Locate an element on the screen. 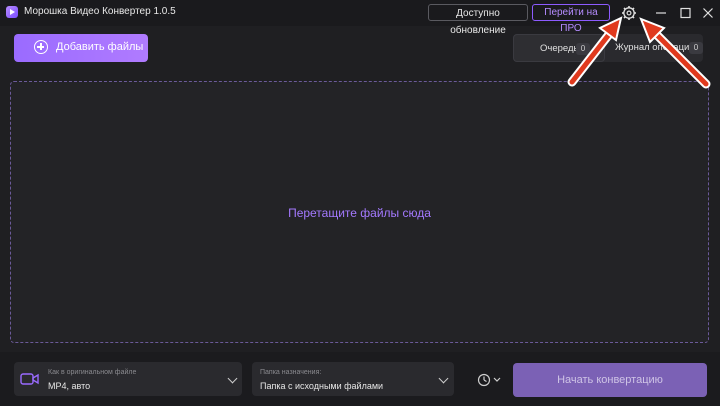 The image size is (720, 406). minimize-icon is located at coordinates (661, 13).